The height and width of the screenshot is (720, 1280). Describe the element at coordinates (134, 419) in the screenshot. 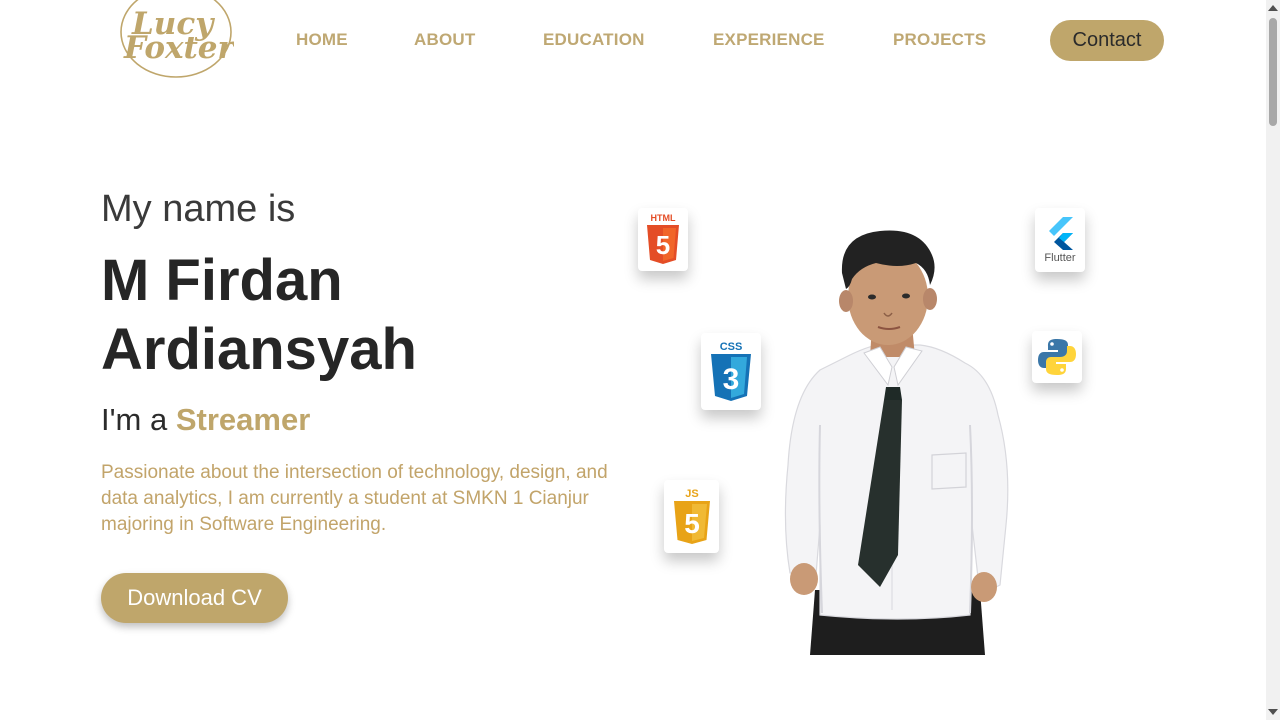

I see `role-prefix: I'm a` at that location.